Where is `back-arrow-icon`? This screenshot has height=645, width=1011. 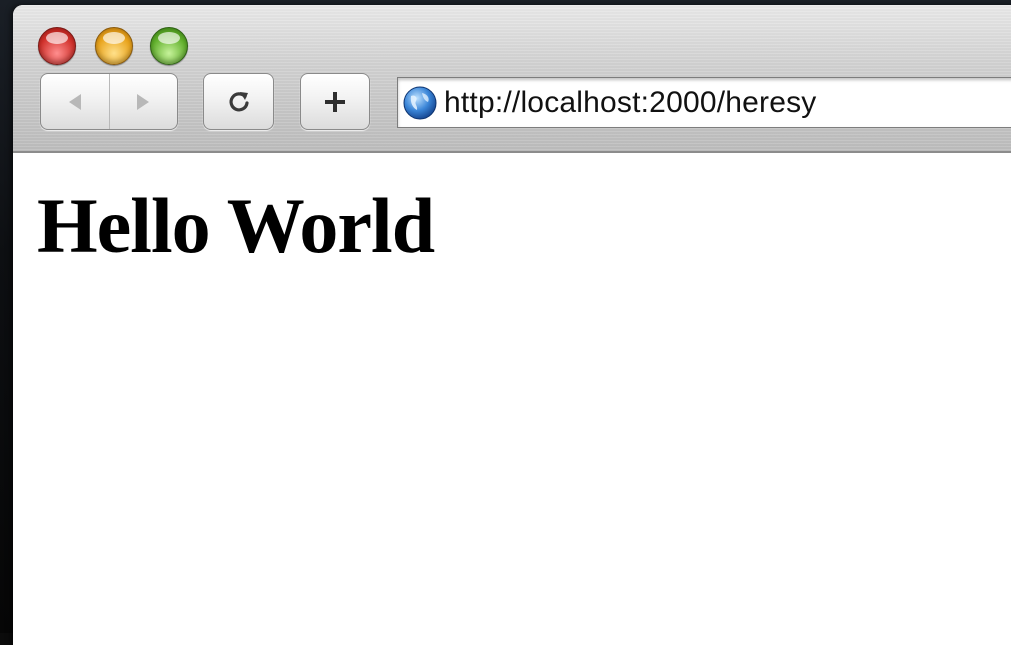
back-arrow-icon is located at coordinates (74, 101).